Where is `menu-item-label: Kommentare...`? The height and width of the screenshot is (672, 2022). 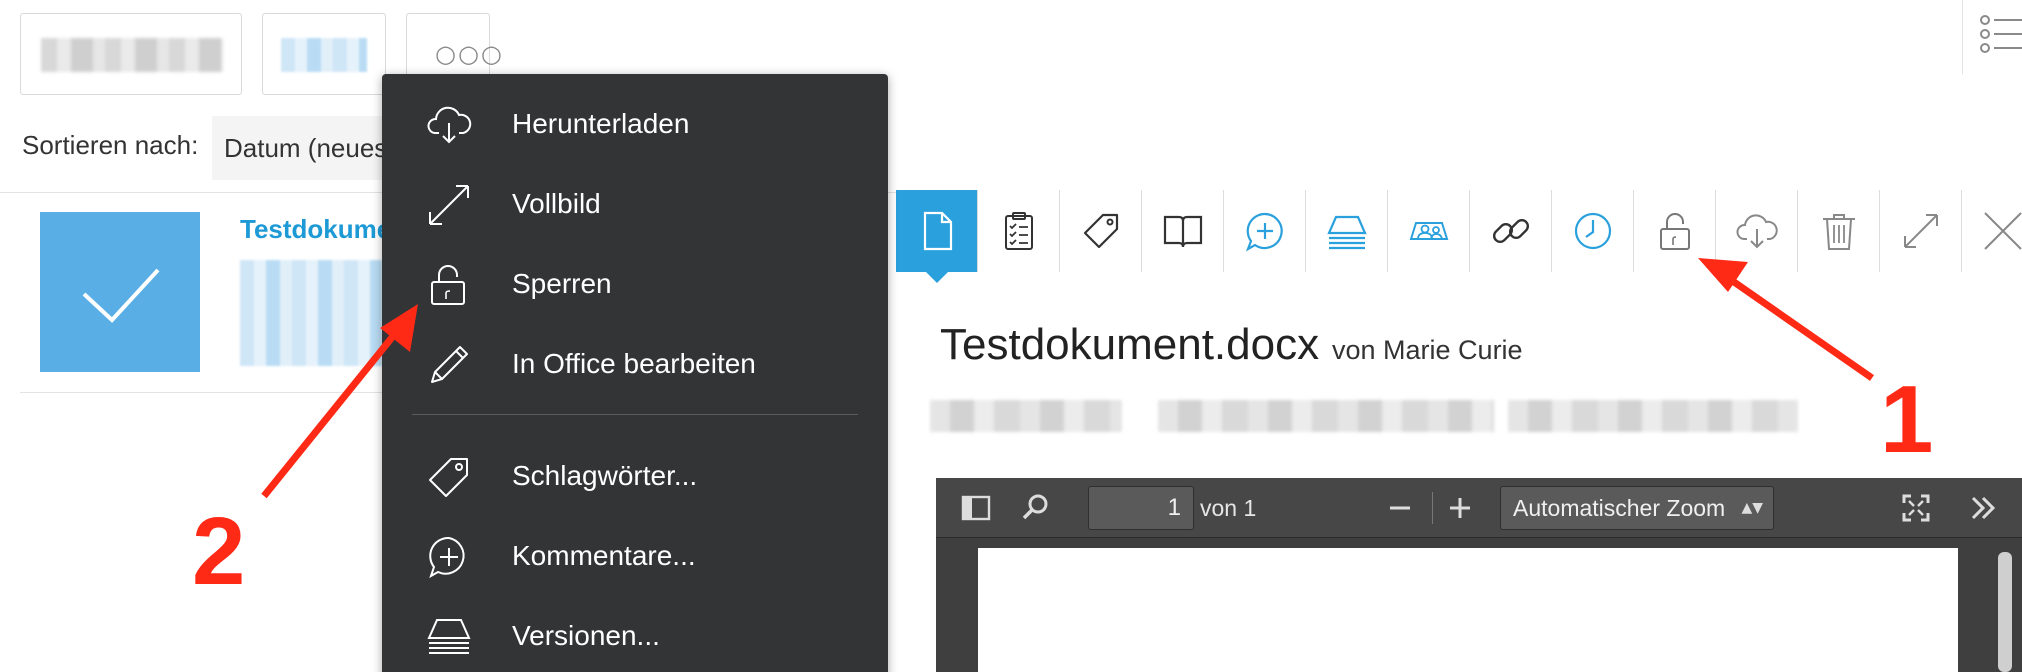 menu-item-label: Kommentare... is located at coordinates (604, 555).